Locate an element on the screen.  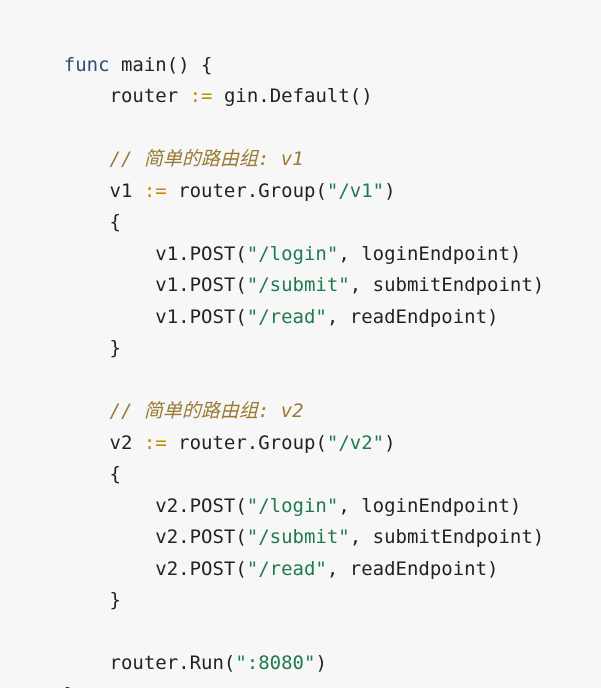
code-line: func main() { is located at coordinates (309, 47).